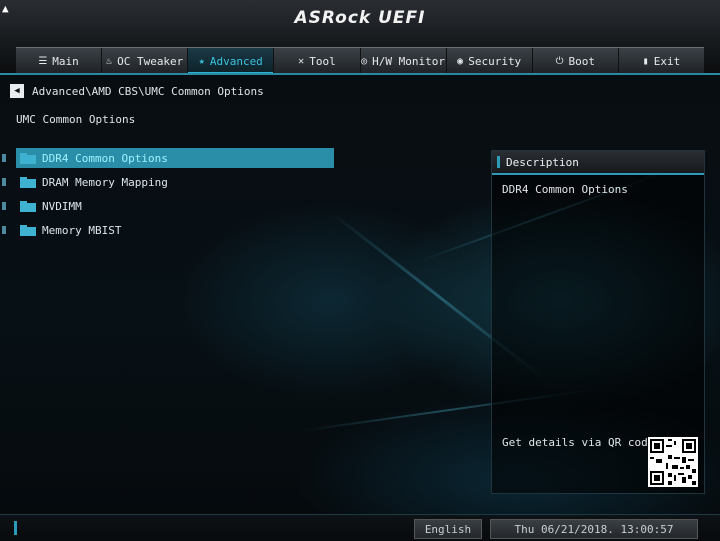  Describe the element at coordinates (105, 158) in the screenshot. I see `menu-item-label: DDR4 Common Options` at that location.